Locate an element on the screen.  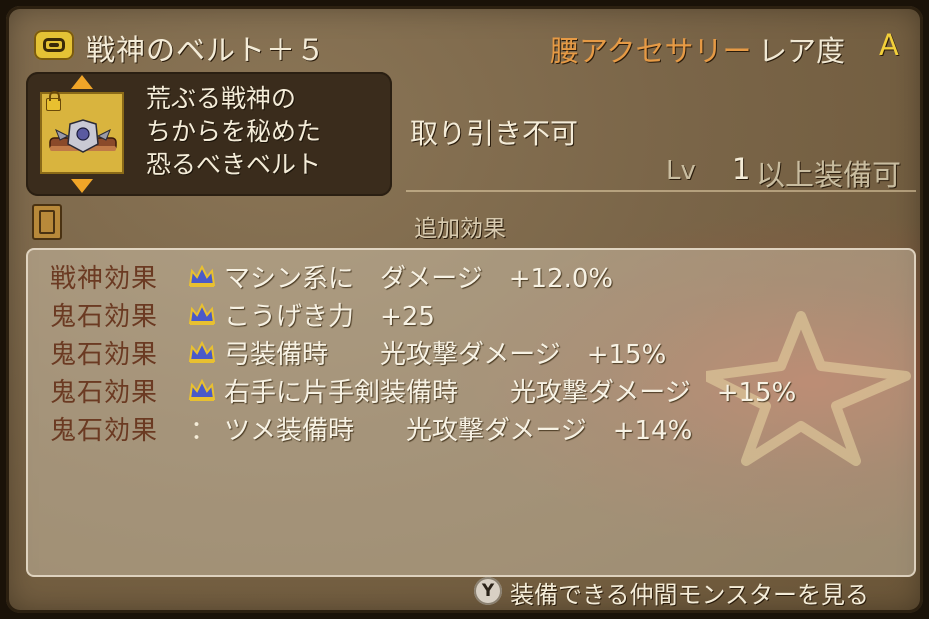
view-monsters-button: Y 装備できる仲間モンスターを見る is located at coordinates (694, 591).